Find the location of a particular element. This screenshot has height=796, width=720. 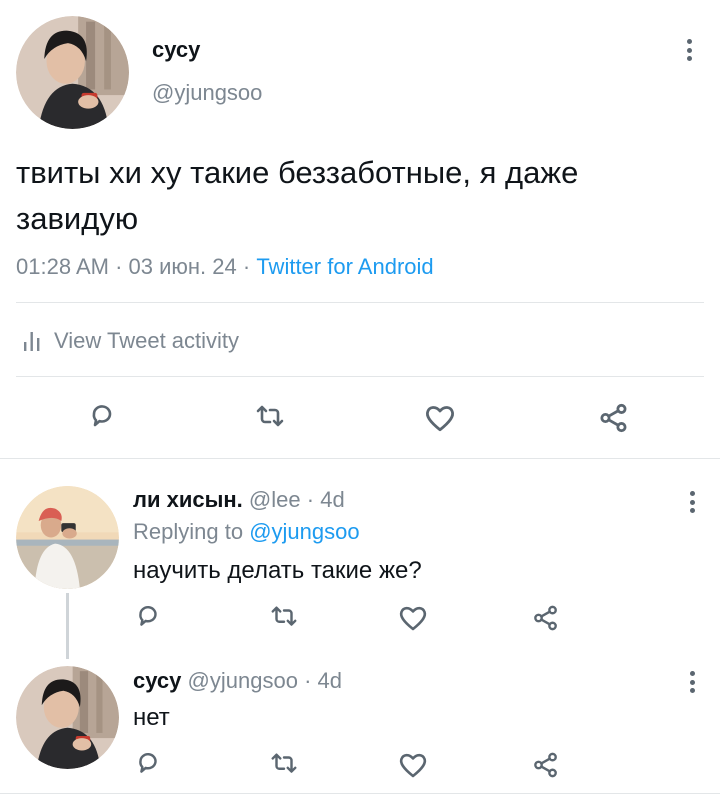

view-tweet-activity-label: View Tweet activity is located at coordinates (147, 340).